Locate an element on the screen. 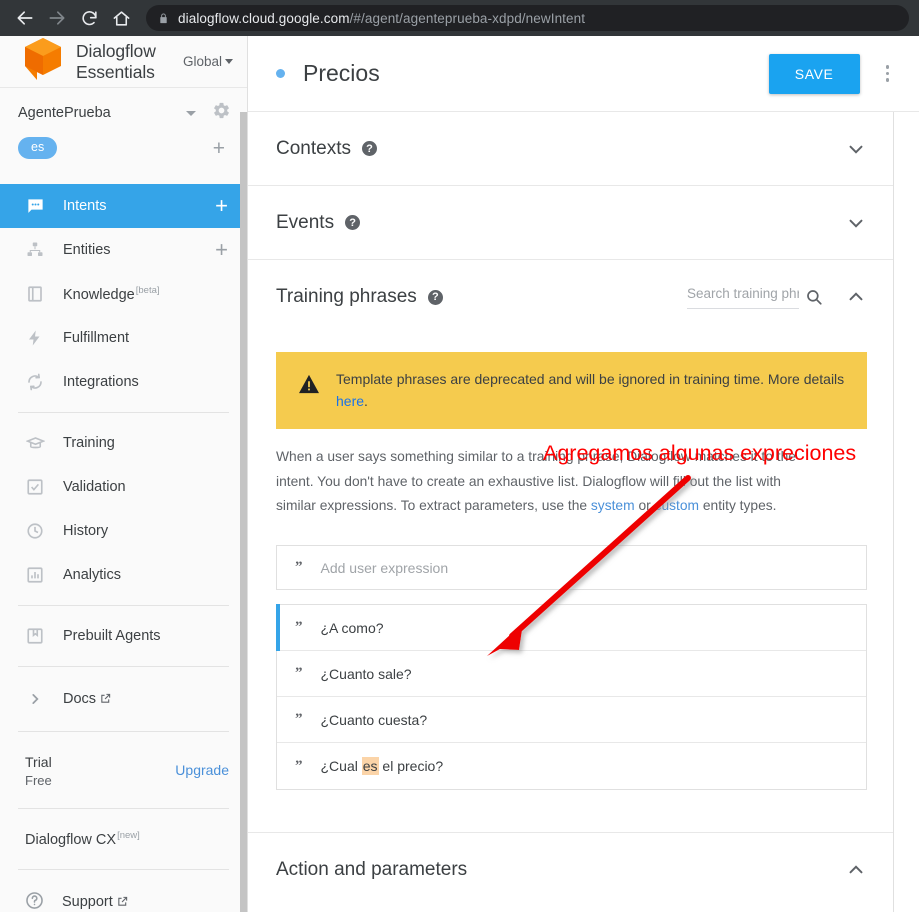 Image resolution: width=919 pixels, height=912 pixels. quote-icon: ” is located at coordinates (299, 719).